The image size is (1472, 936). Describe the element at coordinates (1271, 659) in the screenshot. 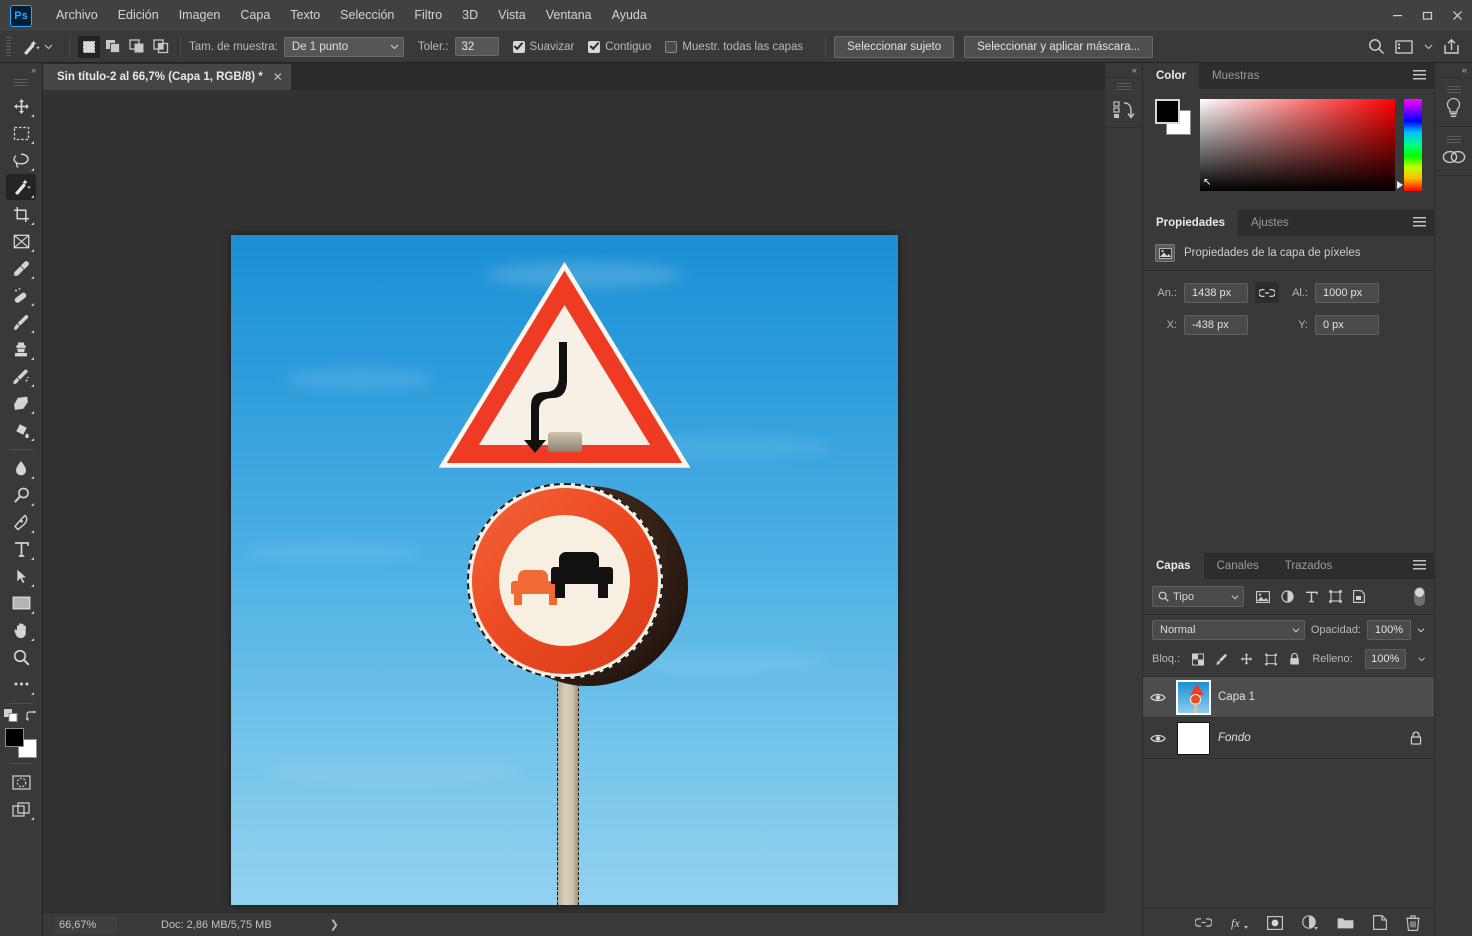

I see `lock-artboard-icon` at that location.